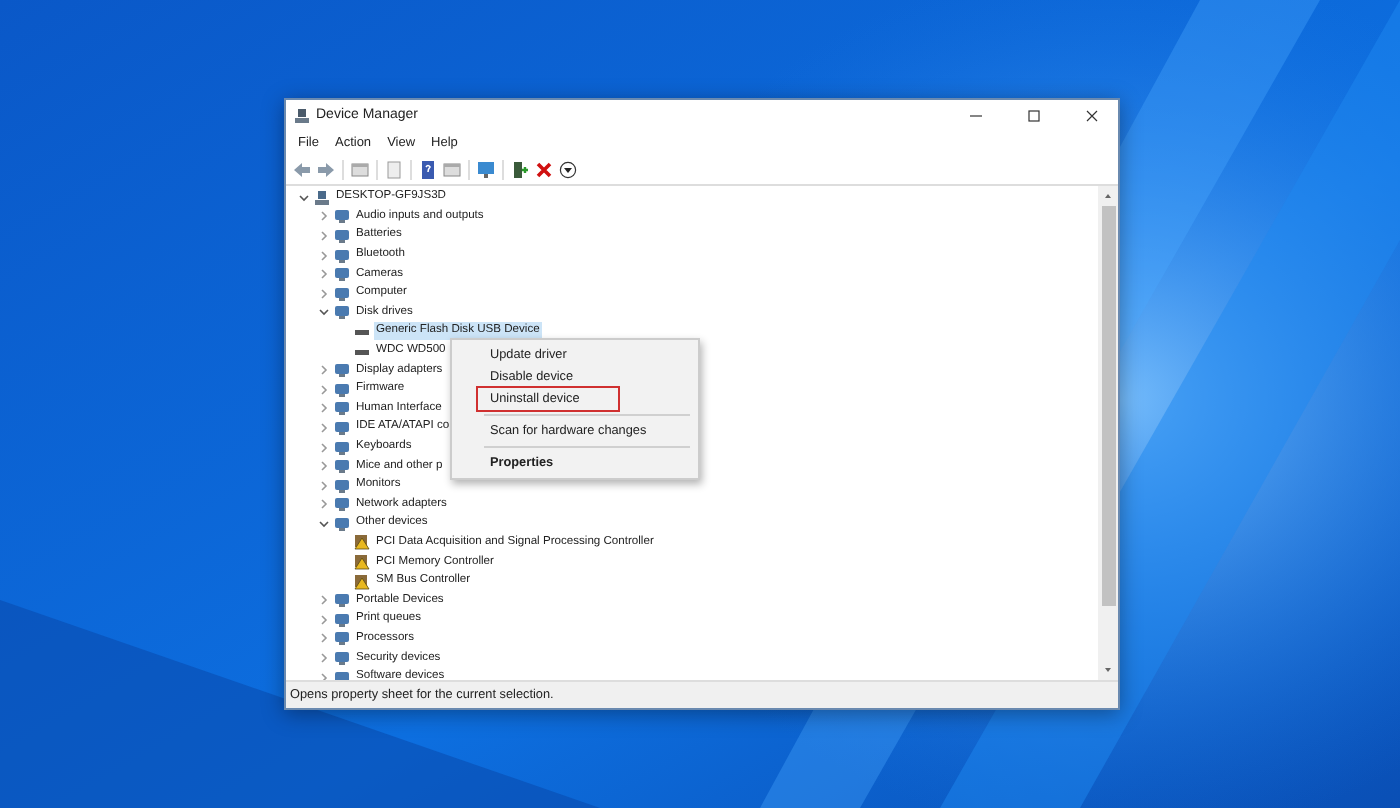 The height and width of the screenshot is (808, 1400). What do you see at coordinates (544, 169) in the screenshot?
I see `remove-icon` at bounding box center [544, 169].